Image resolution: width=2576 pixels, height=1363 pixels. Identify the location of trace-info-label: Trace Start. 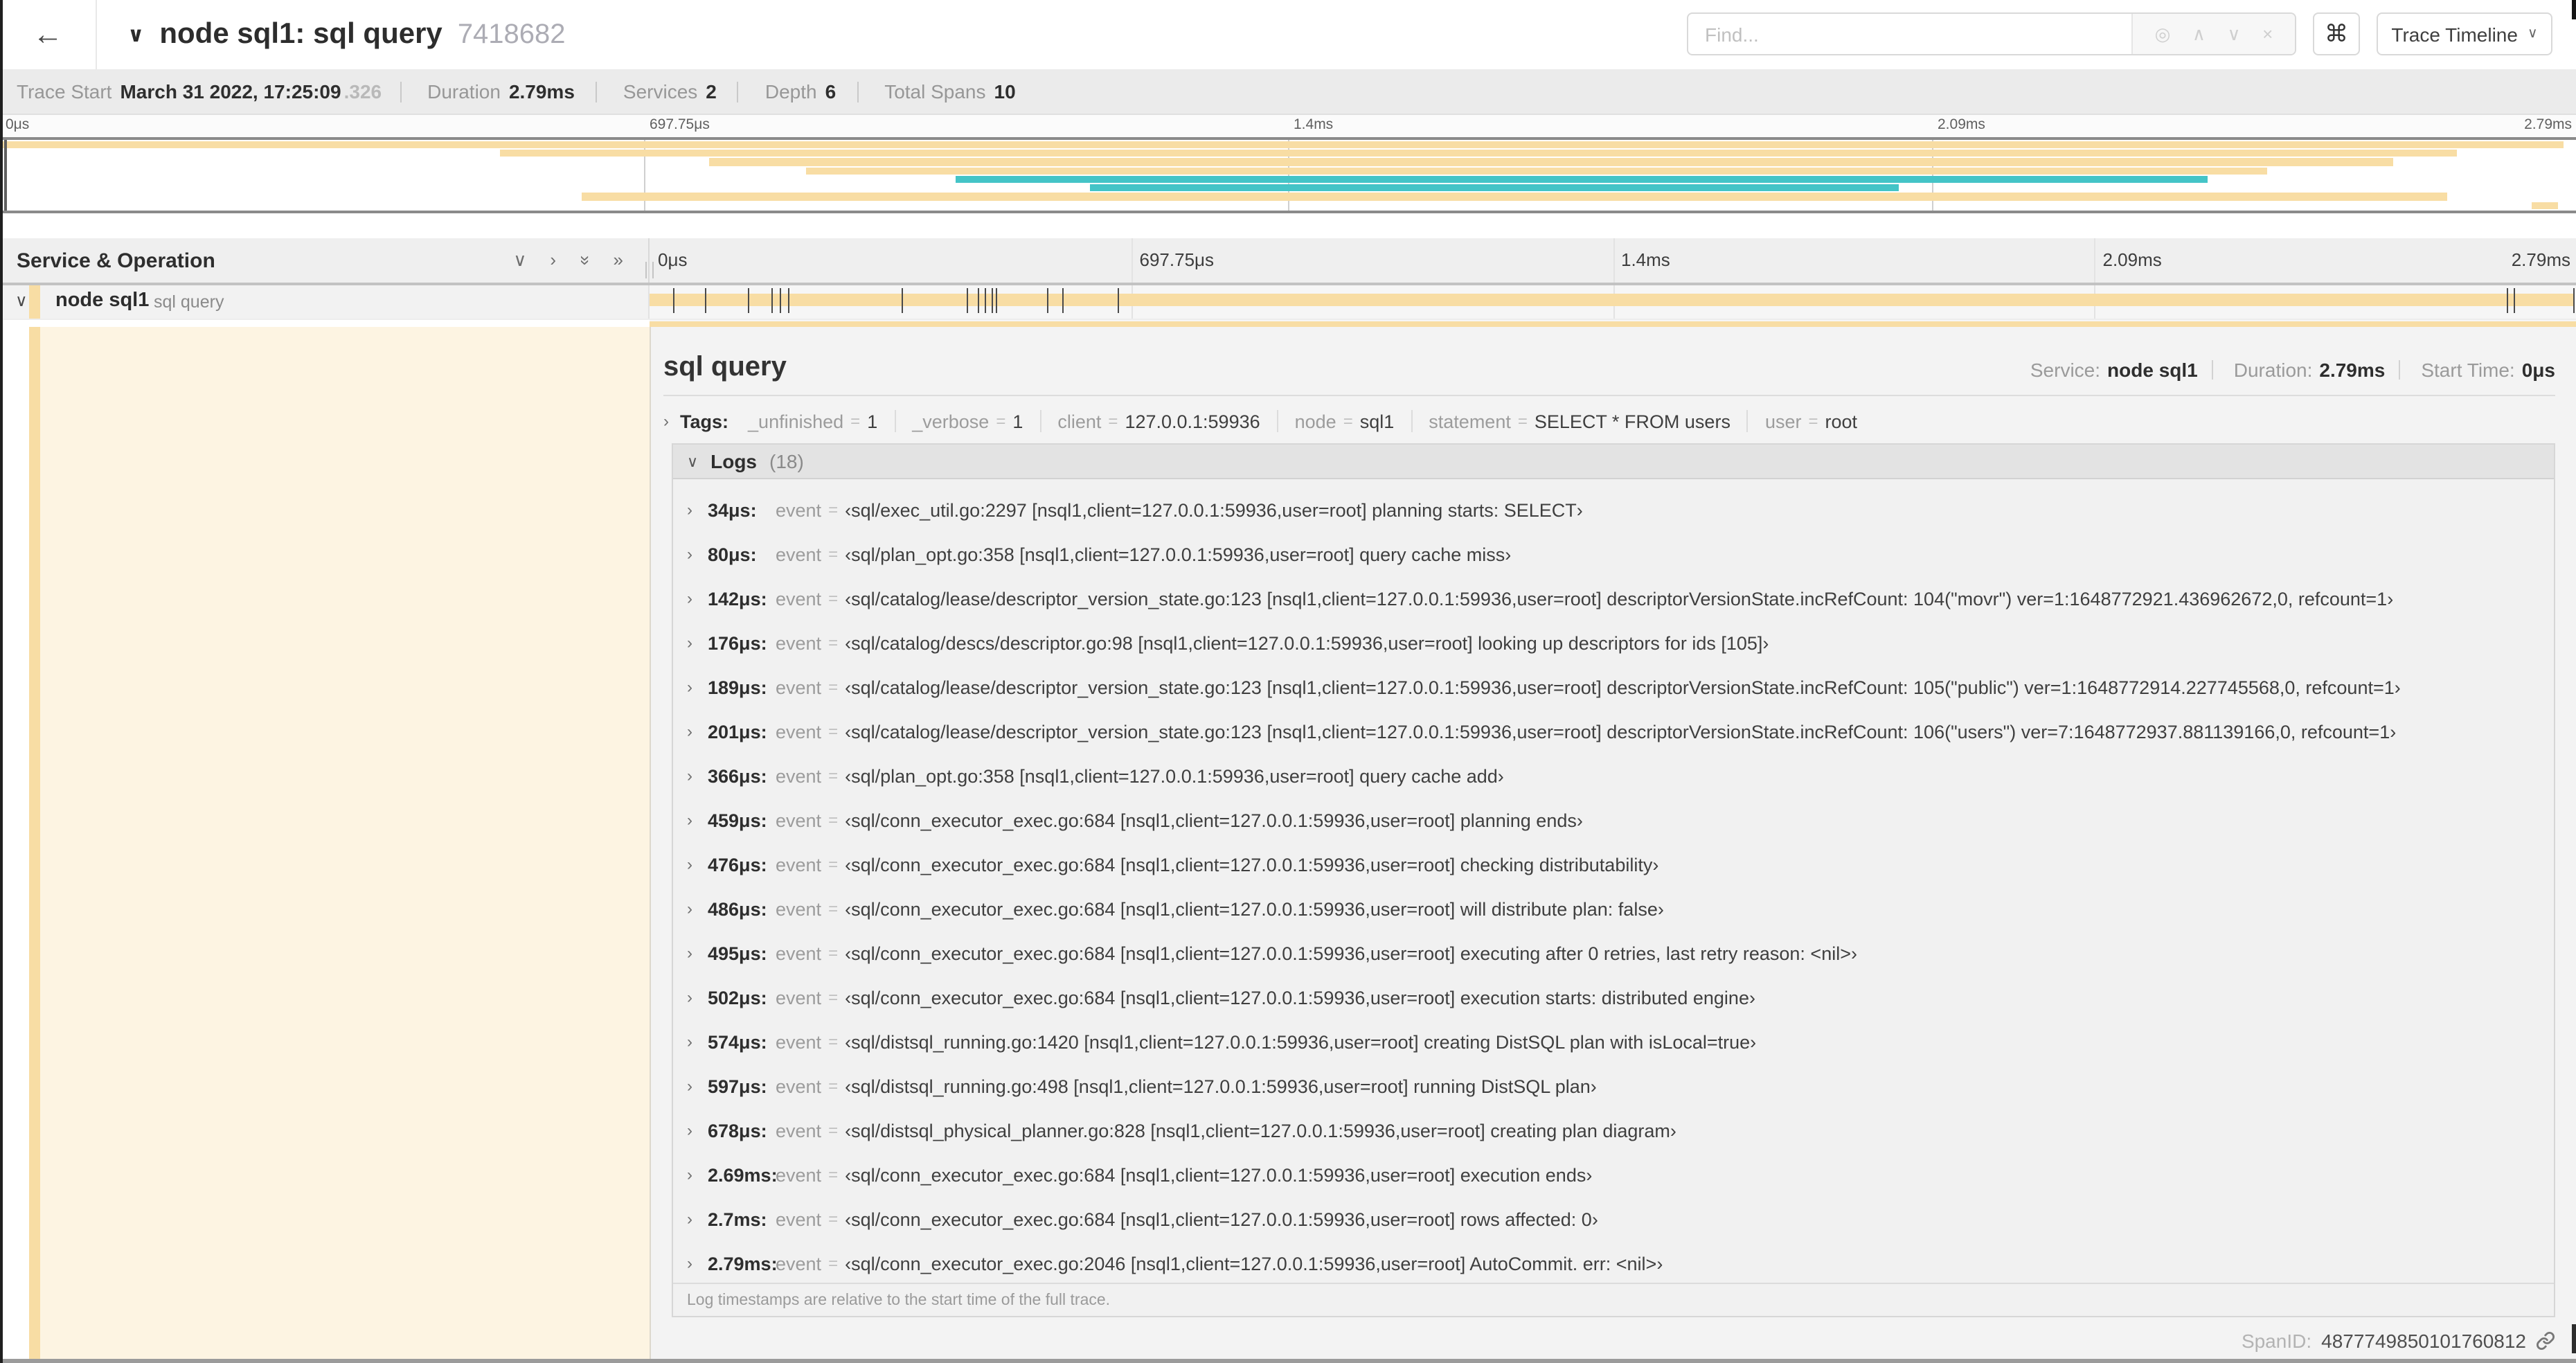
(64, 92).